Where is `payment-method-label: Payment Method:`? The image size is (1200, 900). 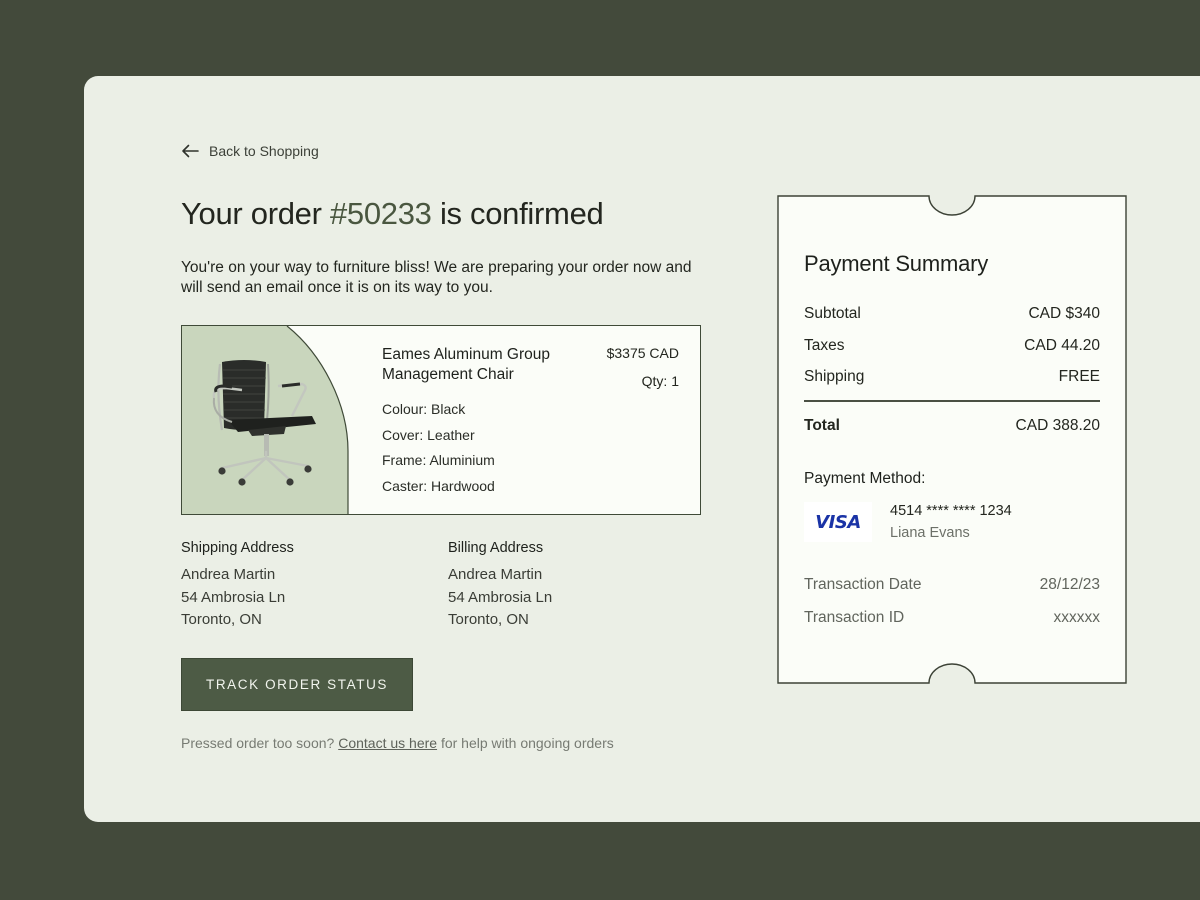
payment-method-label: Payment Method: is located at coordinates (865, 478).